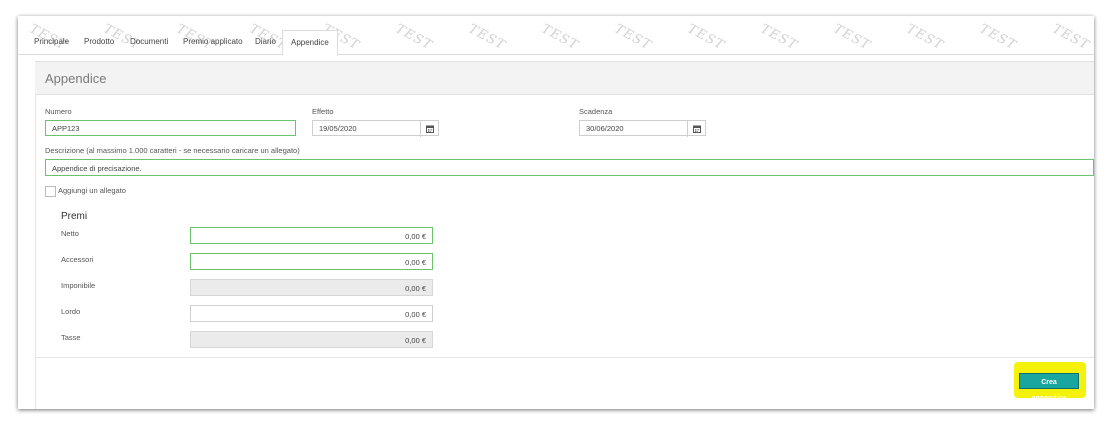  Describe the element at coordinates (78, 285) in the screenshot. I see `imponibile-label: Imponibile` at that location.